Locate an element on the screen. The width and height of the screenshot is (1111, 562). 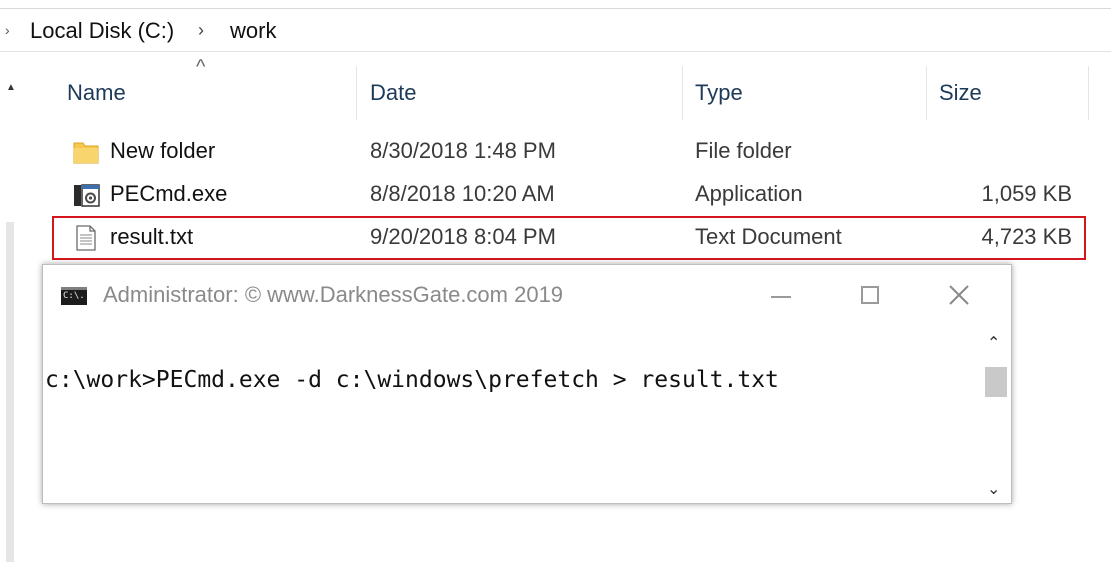
file-type: Application is located at coordinates (749, 193).